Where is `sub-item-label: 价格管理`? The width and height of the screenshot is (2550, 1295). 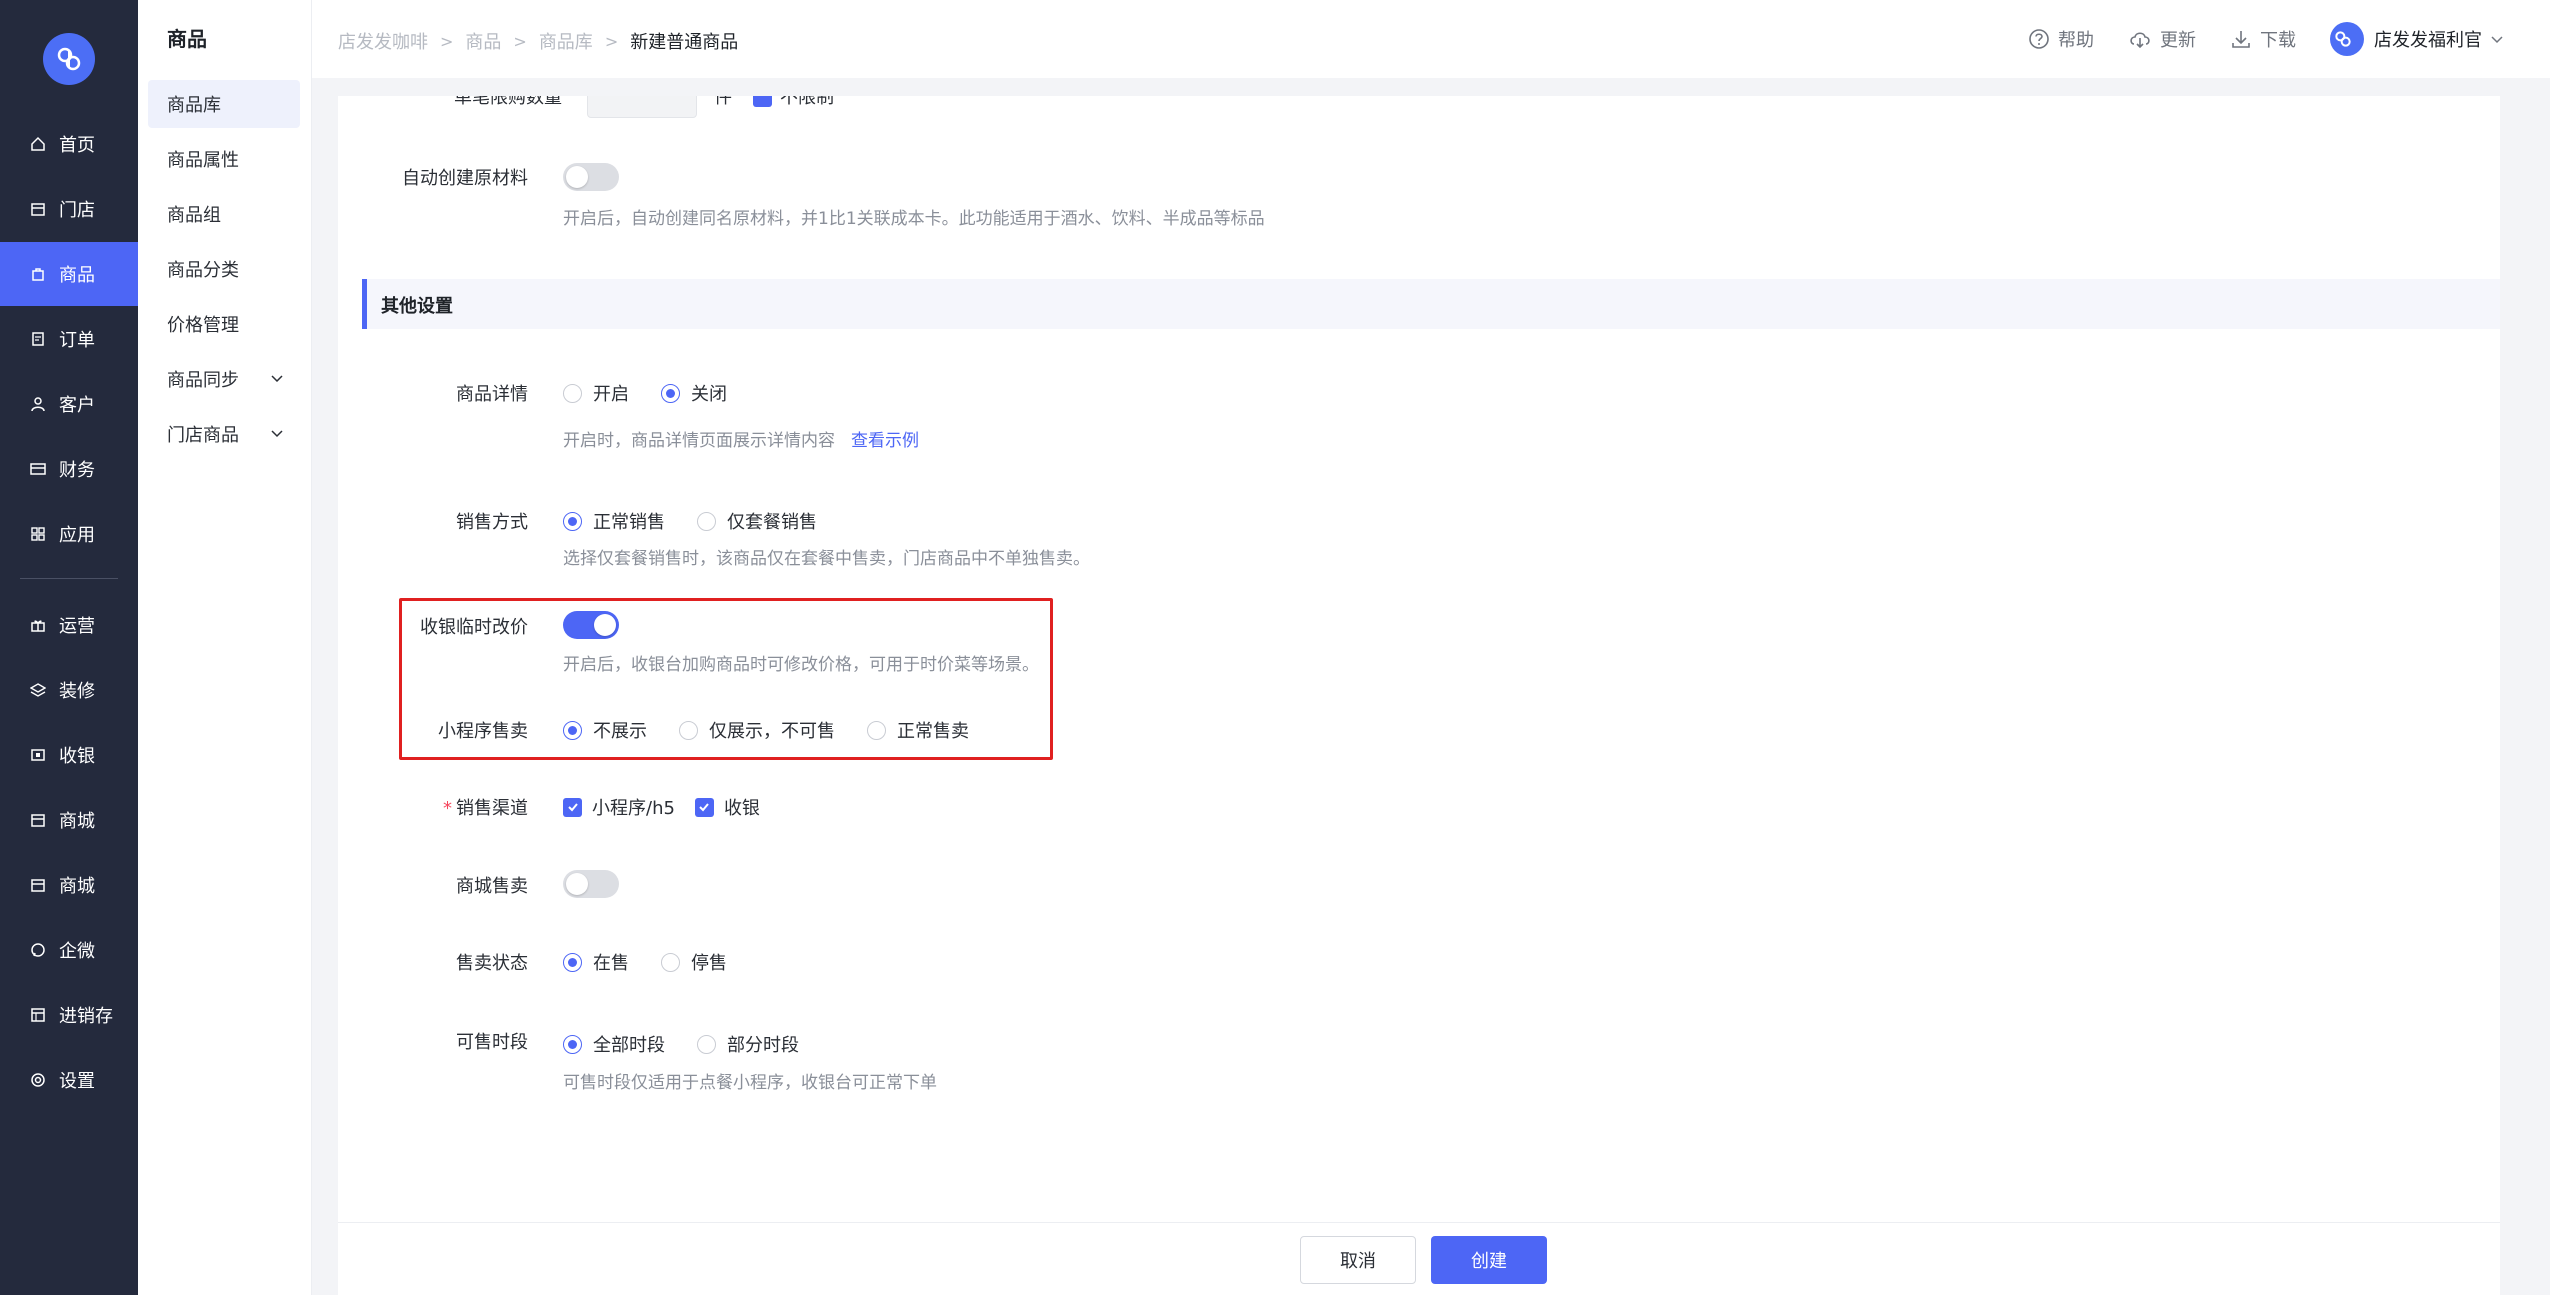 sub-item-label: 价格管理 is located at coordinates (203, 325).